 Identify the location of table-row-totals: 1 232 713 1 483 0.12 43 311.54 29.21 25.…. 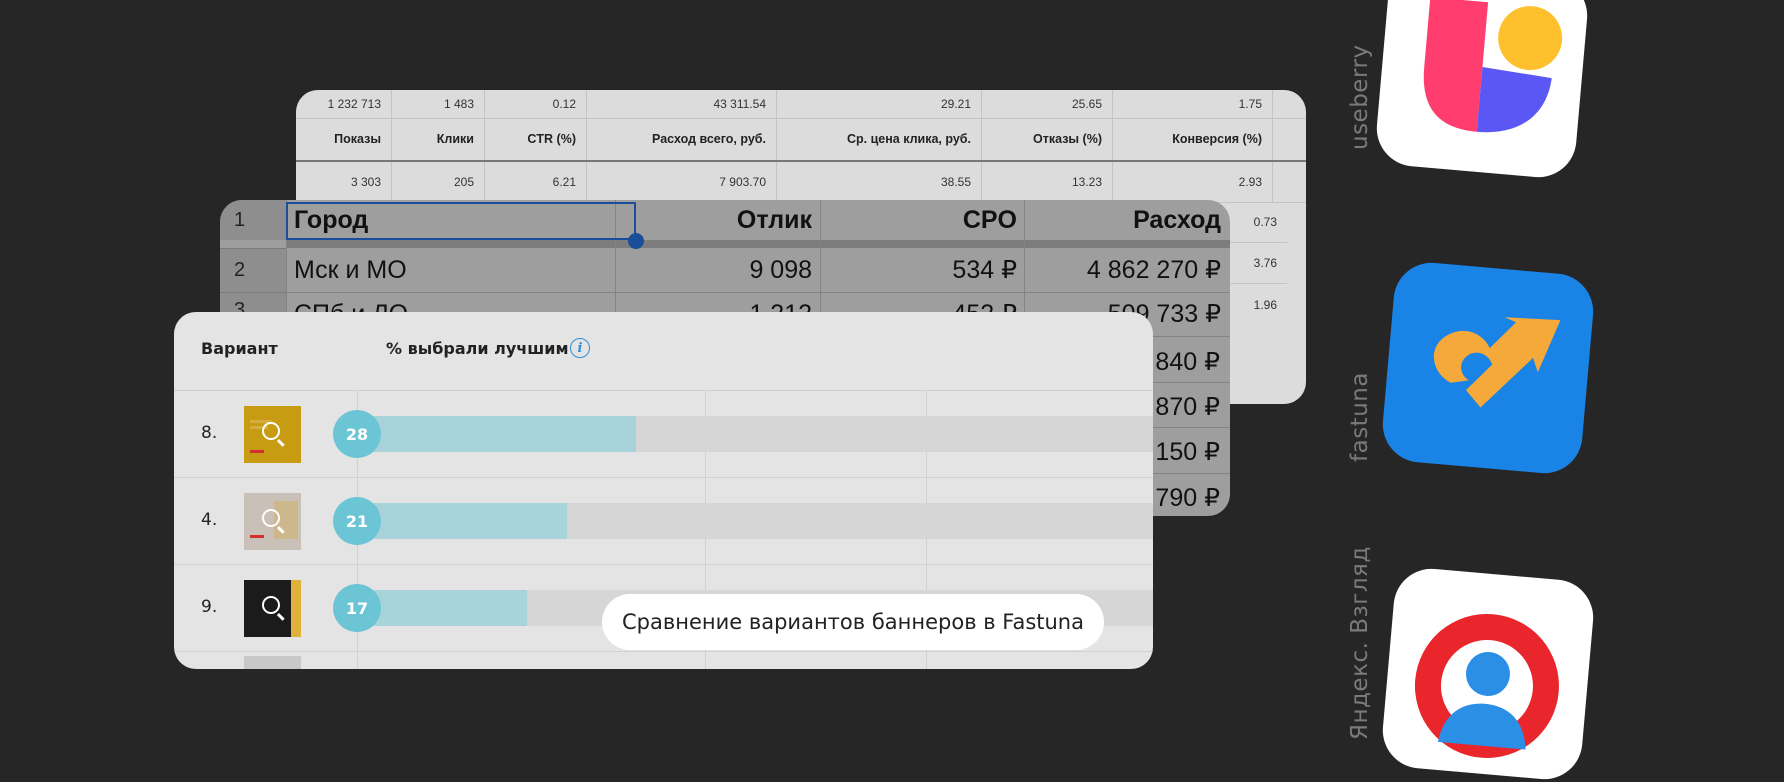
(801, 104).